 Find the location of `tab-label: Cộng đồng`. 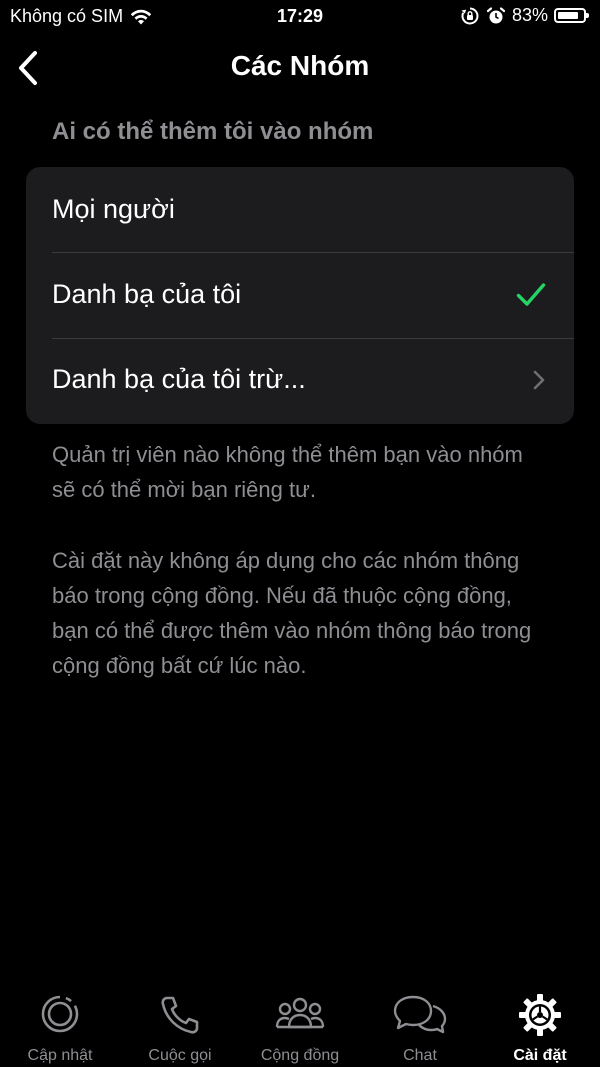

tab-label: Cộng đồng is located at coordinates (300, 1055).